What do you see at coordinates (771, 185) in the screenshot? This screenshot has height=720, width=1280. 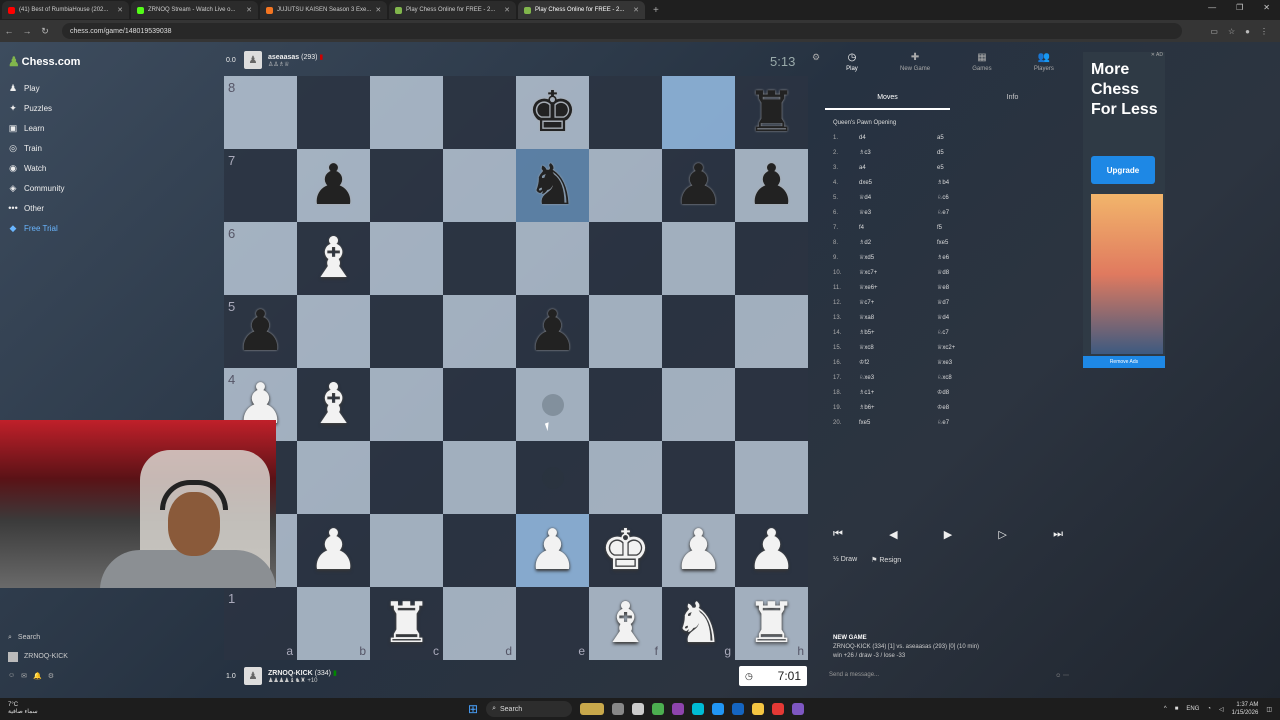 I see `square-h7: ♟` at bounding box center [771, 185].